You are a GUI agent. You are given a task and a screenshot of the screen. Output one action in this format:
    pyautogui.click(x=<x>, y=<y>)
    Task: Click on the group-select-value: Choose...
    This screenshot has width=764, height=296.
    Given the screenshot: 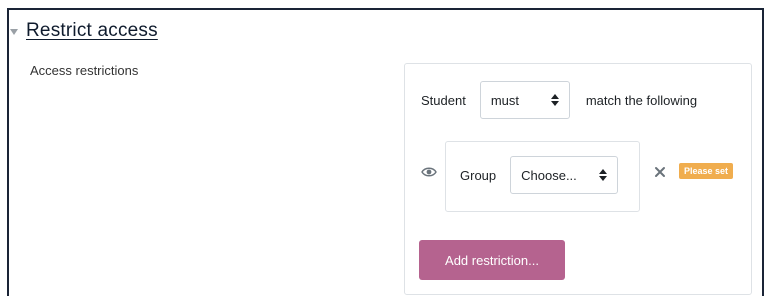 What is the action you would take?
    pyautogui.click(x=549, y=175)
    